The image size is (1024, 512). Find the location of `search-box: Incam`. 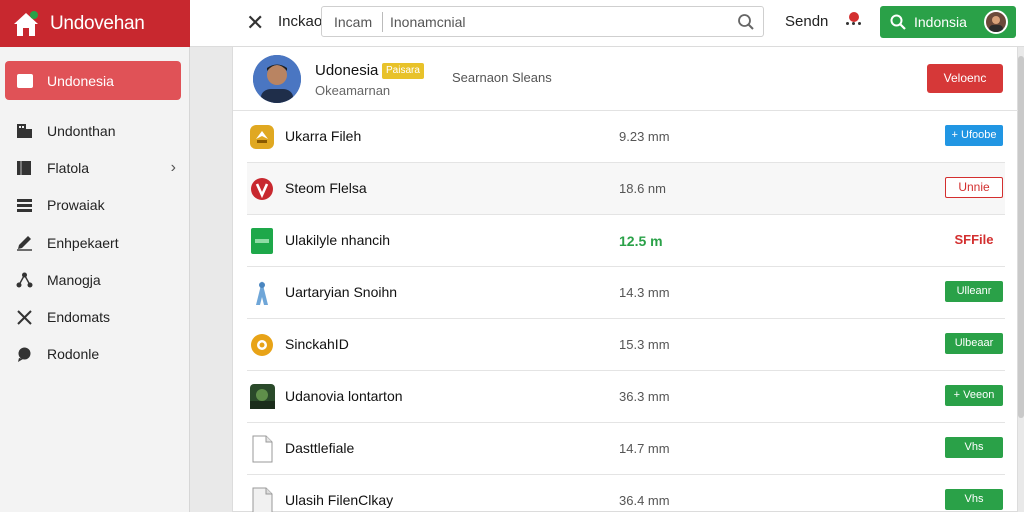

search-box: Incam is located at coordinates (542, 21).